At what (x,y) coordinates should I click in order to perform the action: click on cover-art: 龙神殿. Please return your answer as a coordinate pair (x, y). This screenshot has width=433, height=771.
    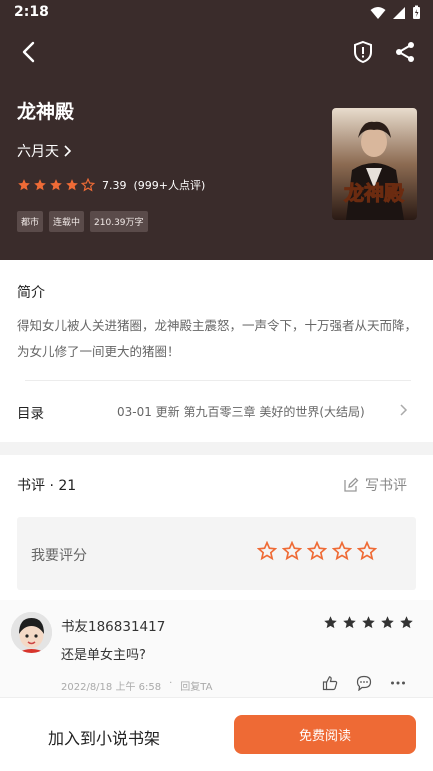
    Looking at the image, I should click on (374, 164).